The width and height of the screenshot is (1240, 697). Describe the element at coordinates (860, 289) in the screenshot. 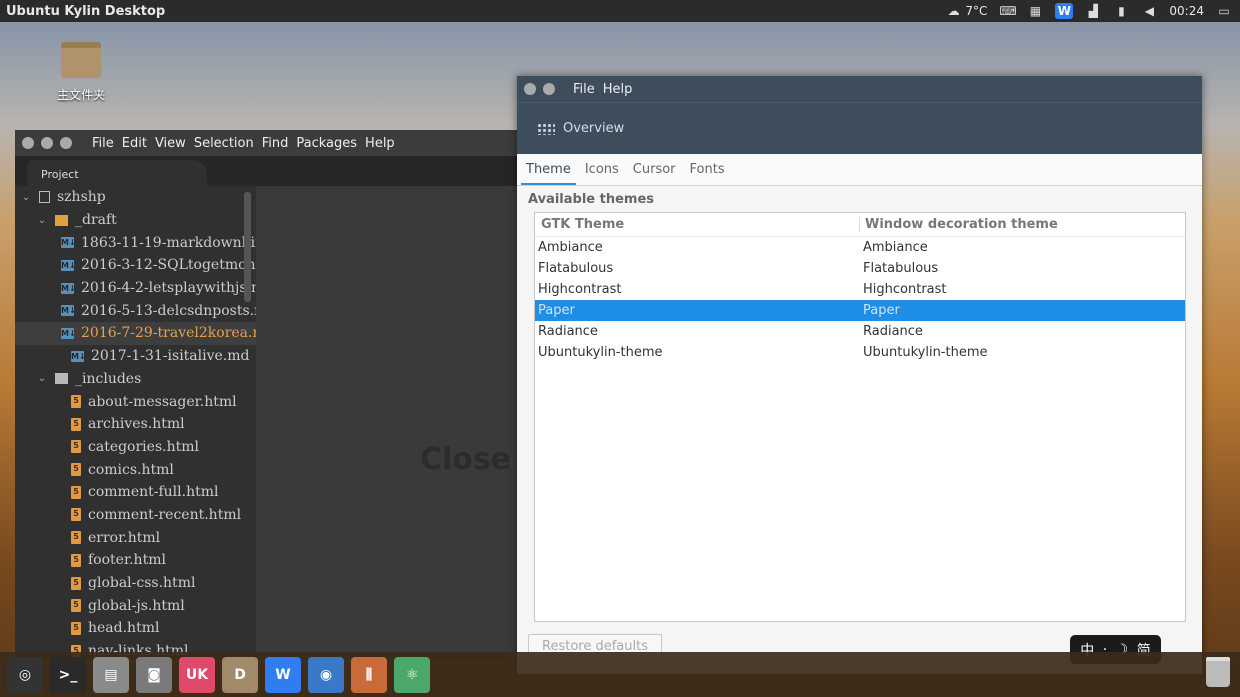

I see `theme-row: Highcontrast Highcontrast` at that location.